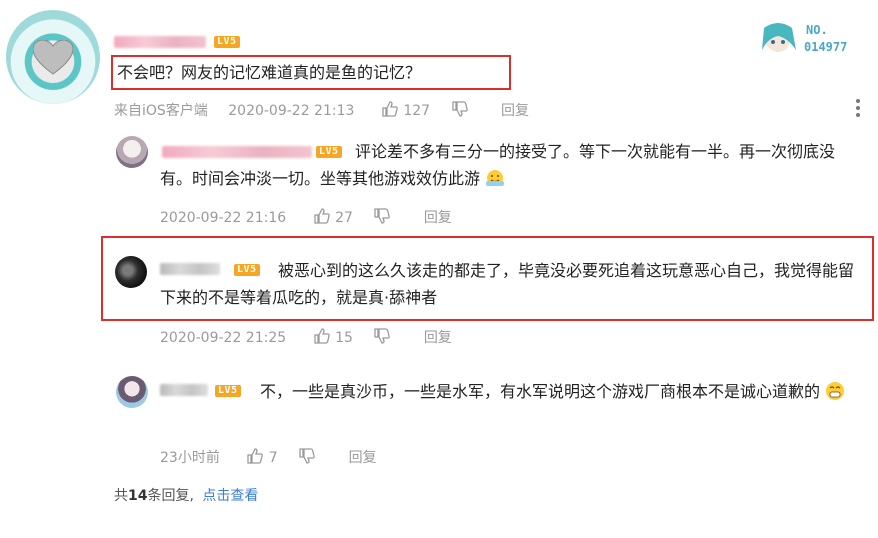 The height and width of the screenshot is (538, 878). I want to click on like-button: 127, so click(408, 110).